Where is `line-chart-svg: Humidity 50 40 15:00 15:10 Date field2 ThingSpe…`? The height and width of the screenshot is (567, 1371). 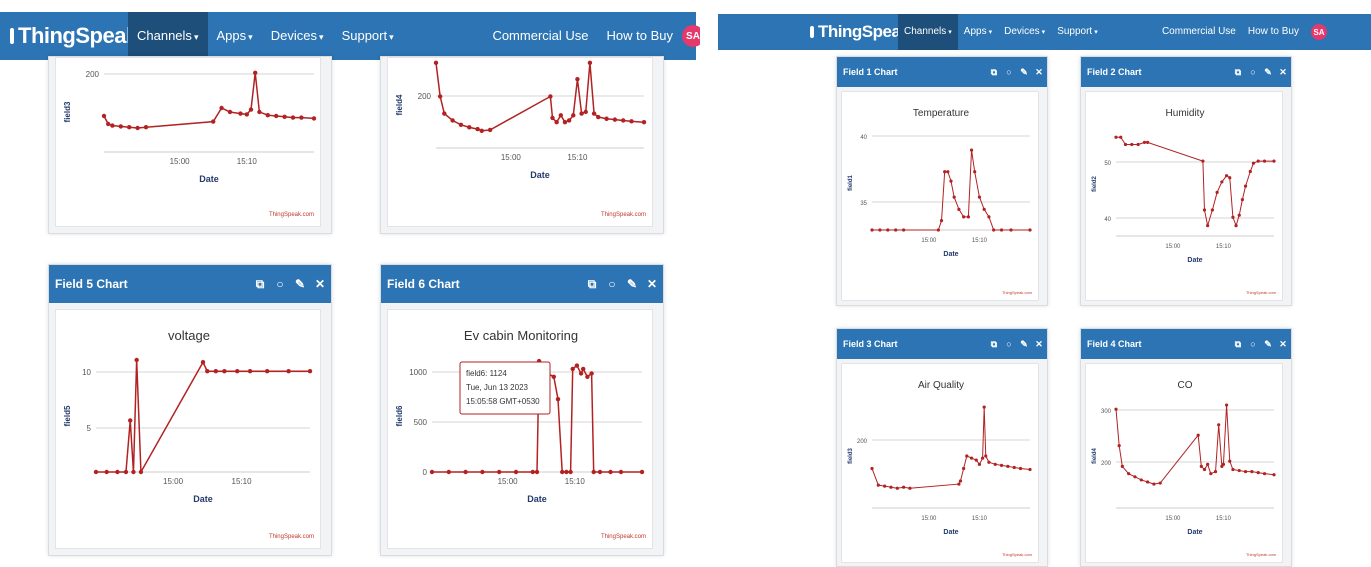 line-chart-svg: Humidity 50 40 15:00 15:10 Date field2 ThingSpe… is located at coordinates (1184, 201).